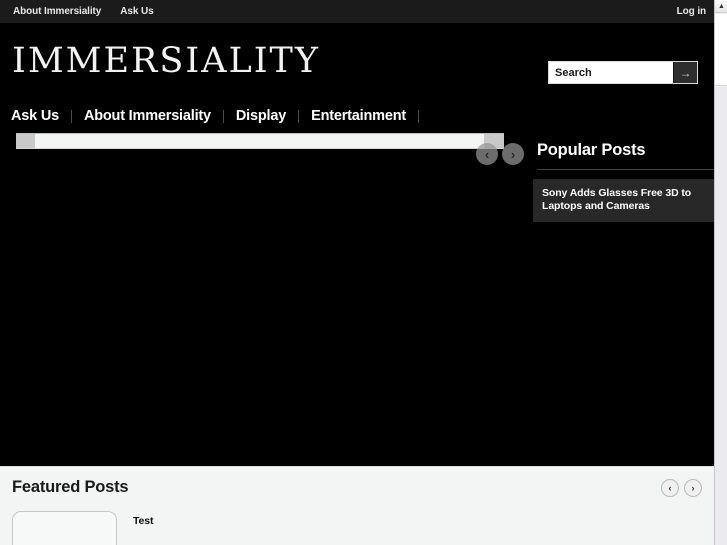 This screenshot has width=727, height=545. I want to click on arrow-right-icon: →, so click(685, 72).